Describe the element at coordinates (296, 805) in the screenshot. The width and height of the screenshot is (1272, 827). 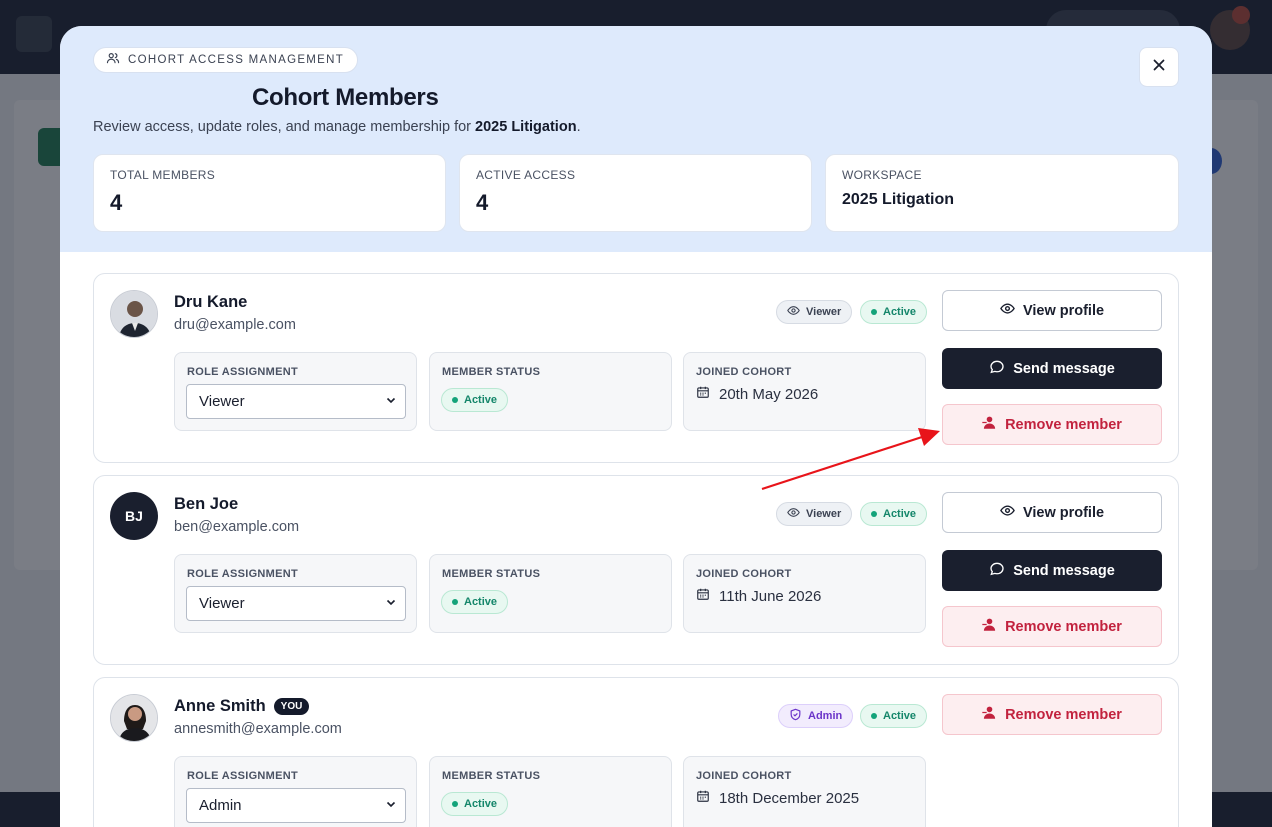
I see `role-select: Admin` at that location.